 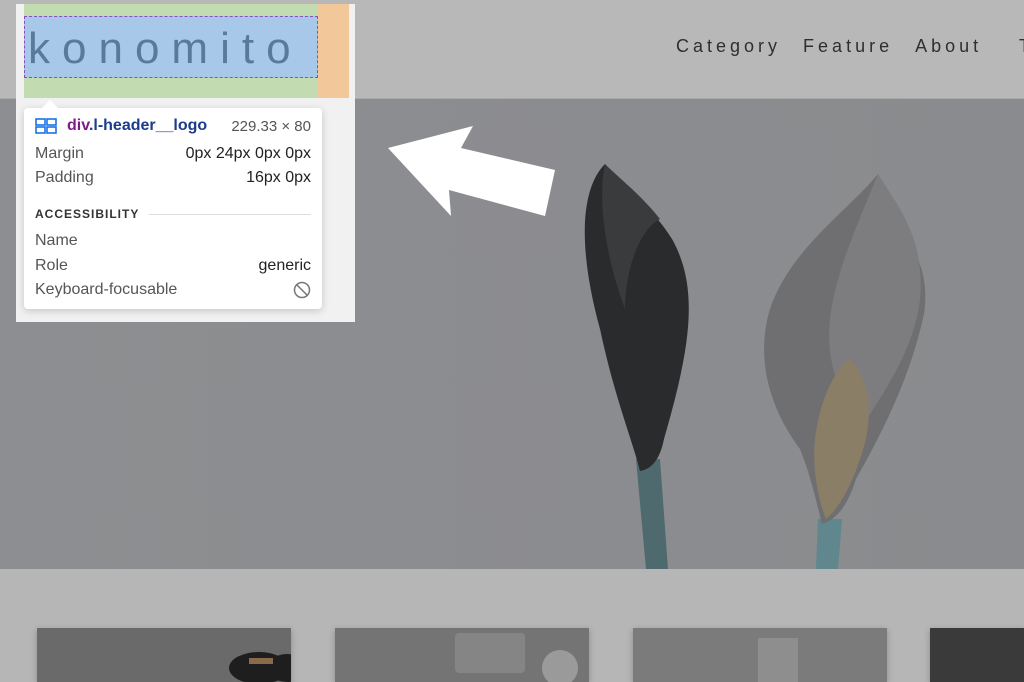 I want to click on margin-value: 0px 24px 0px 0px, so click(x=248, y=153).